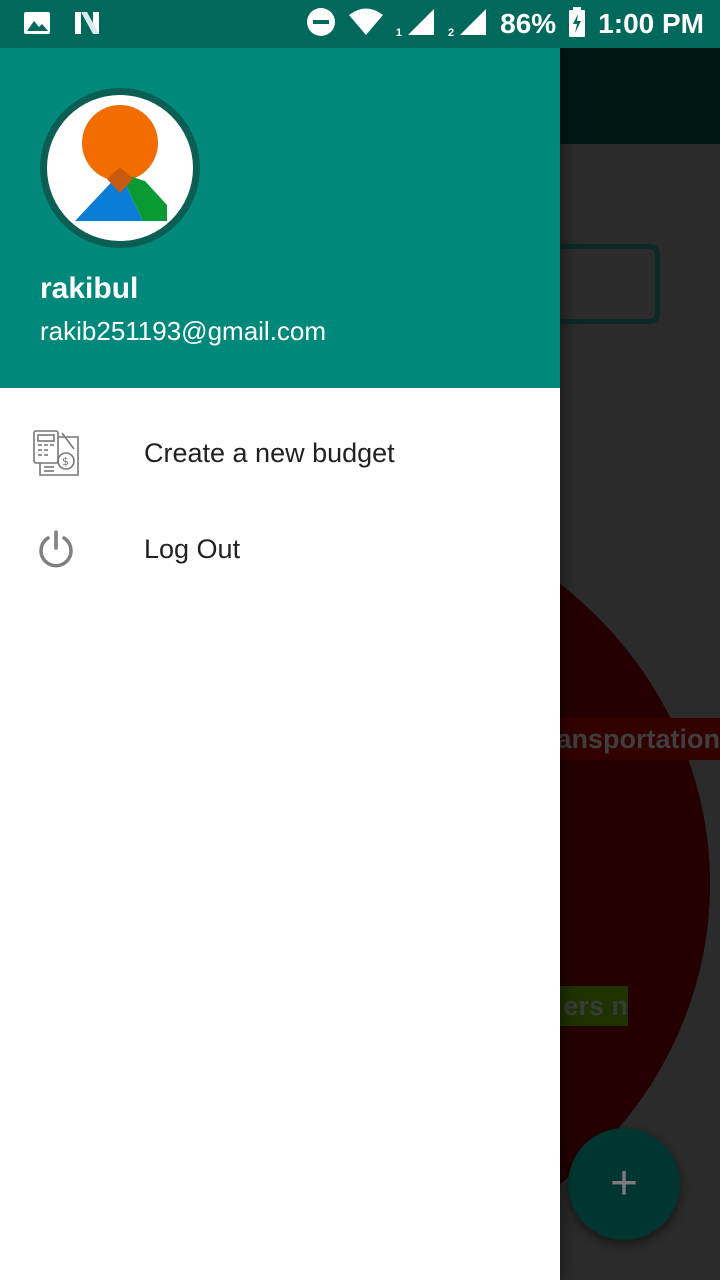  Describe the element at coordinates (37, 25) in the screenshot. I see `image-icon` at that location.